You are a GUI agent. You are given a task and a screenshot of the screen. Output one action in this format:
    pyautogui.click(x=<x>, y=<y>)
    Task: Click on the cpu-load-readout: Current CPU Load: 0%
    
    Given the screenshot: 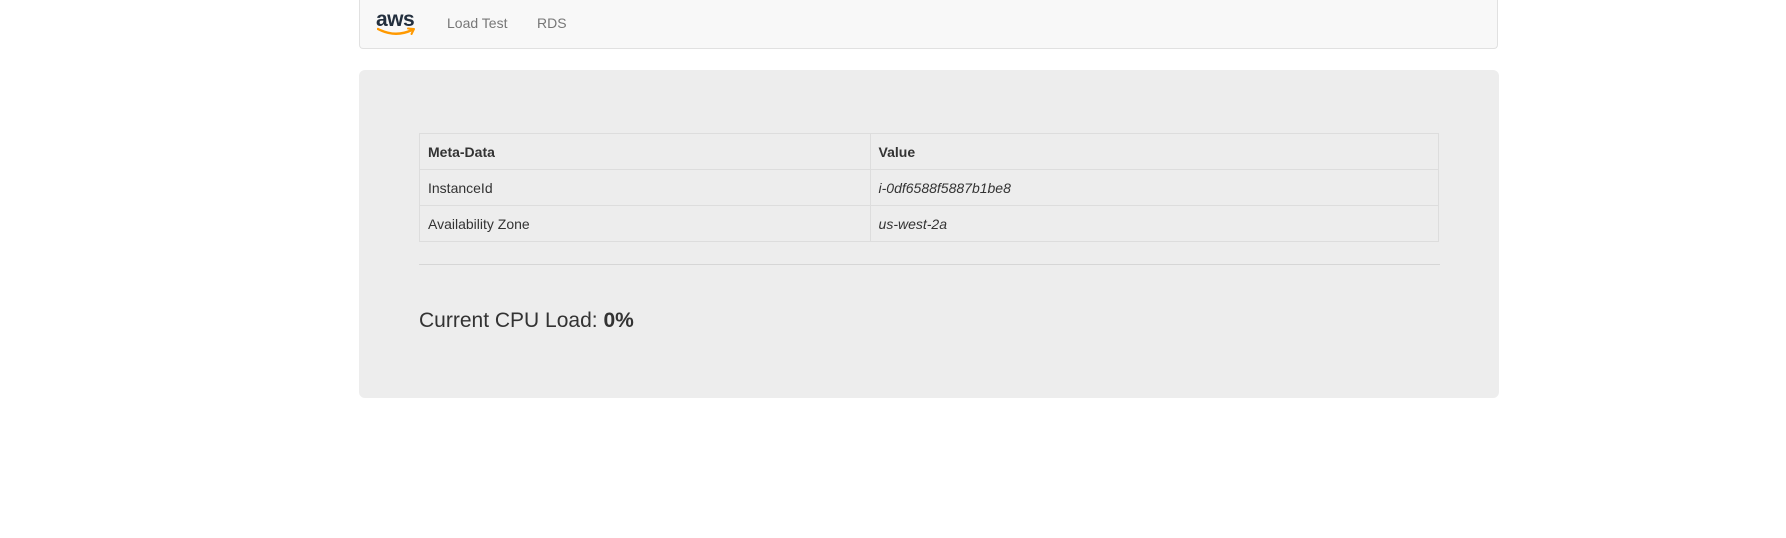 What is the action you would take?
    pyautogui.click(x=526, y=321)
    